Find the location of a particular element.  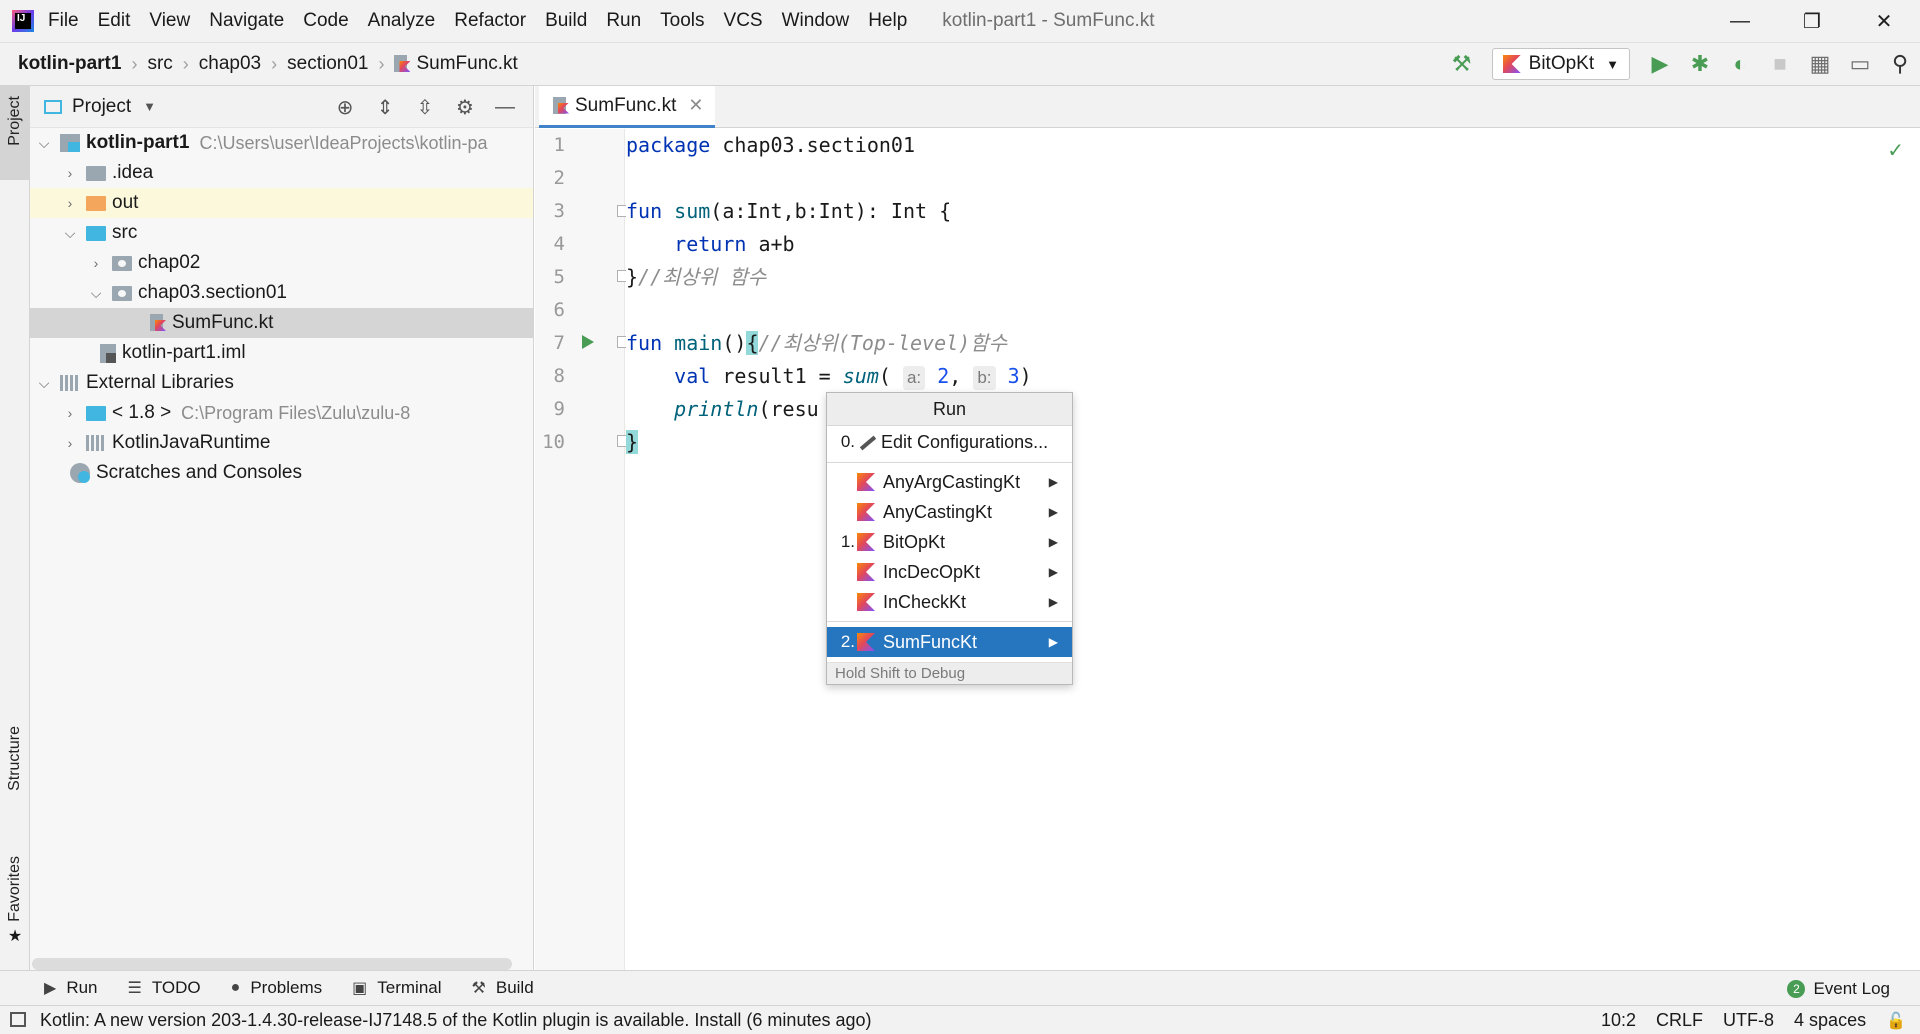

tree-item-chap02: › chap02 is located at coordinates (281, 263).